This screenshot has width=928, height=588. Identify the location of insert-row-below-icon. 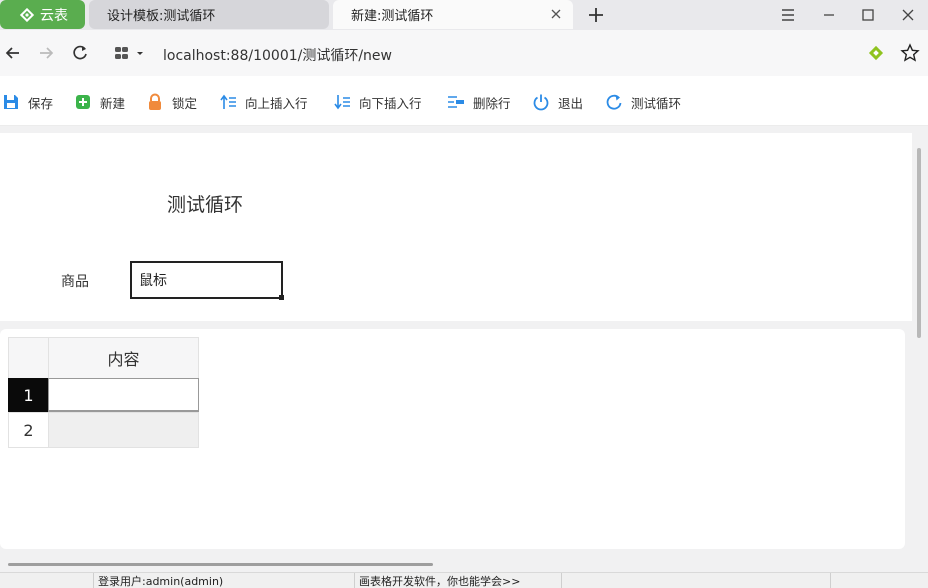
(342, 102).